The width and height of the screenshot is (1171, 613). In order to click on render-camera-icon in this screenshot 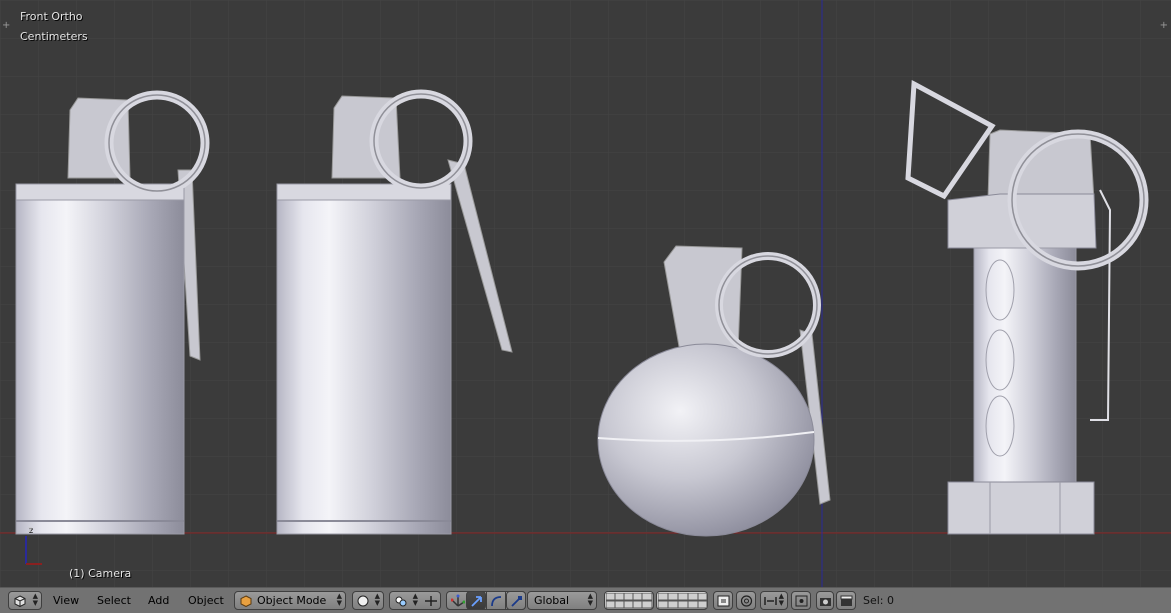, I will do `click(825, 602)`.